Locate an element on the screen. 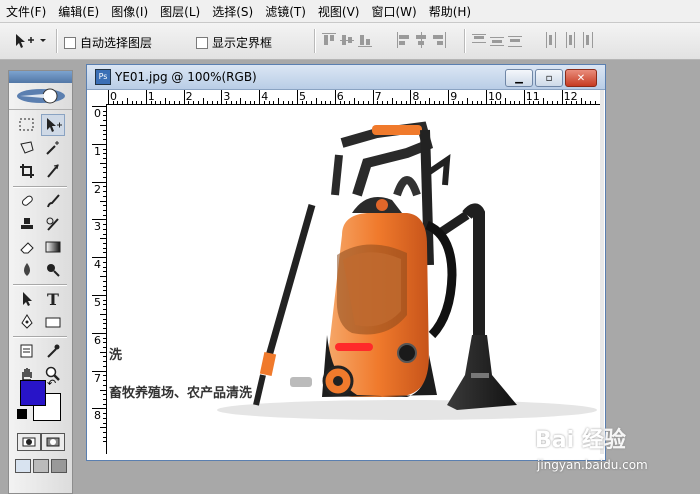 Image resolution: width=700 pixels, height=494 pixels. shape-tool-icon is located at coordinates (53, 322).